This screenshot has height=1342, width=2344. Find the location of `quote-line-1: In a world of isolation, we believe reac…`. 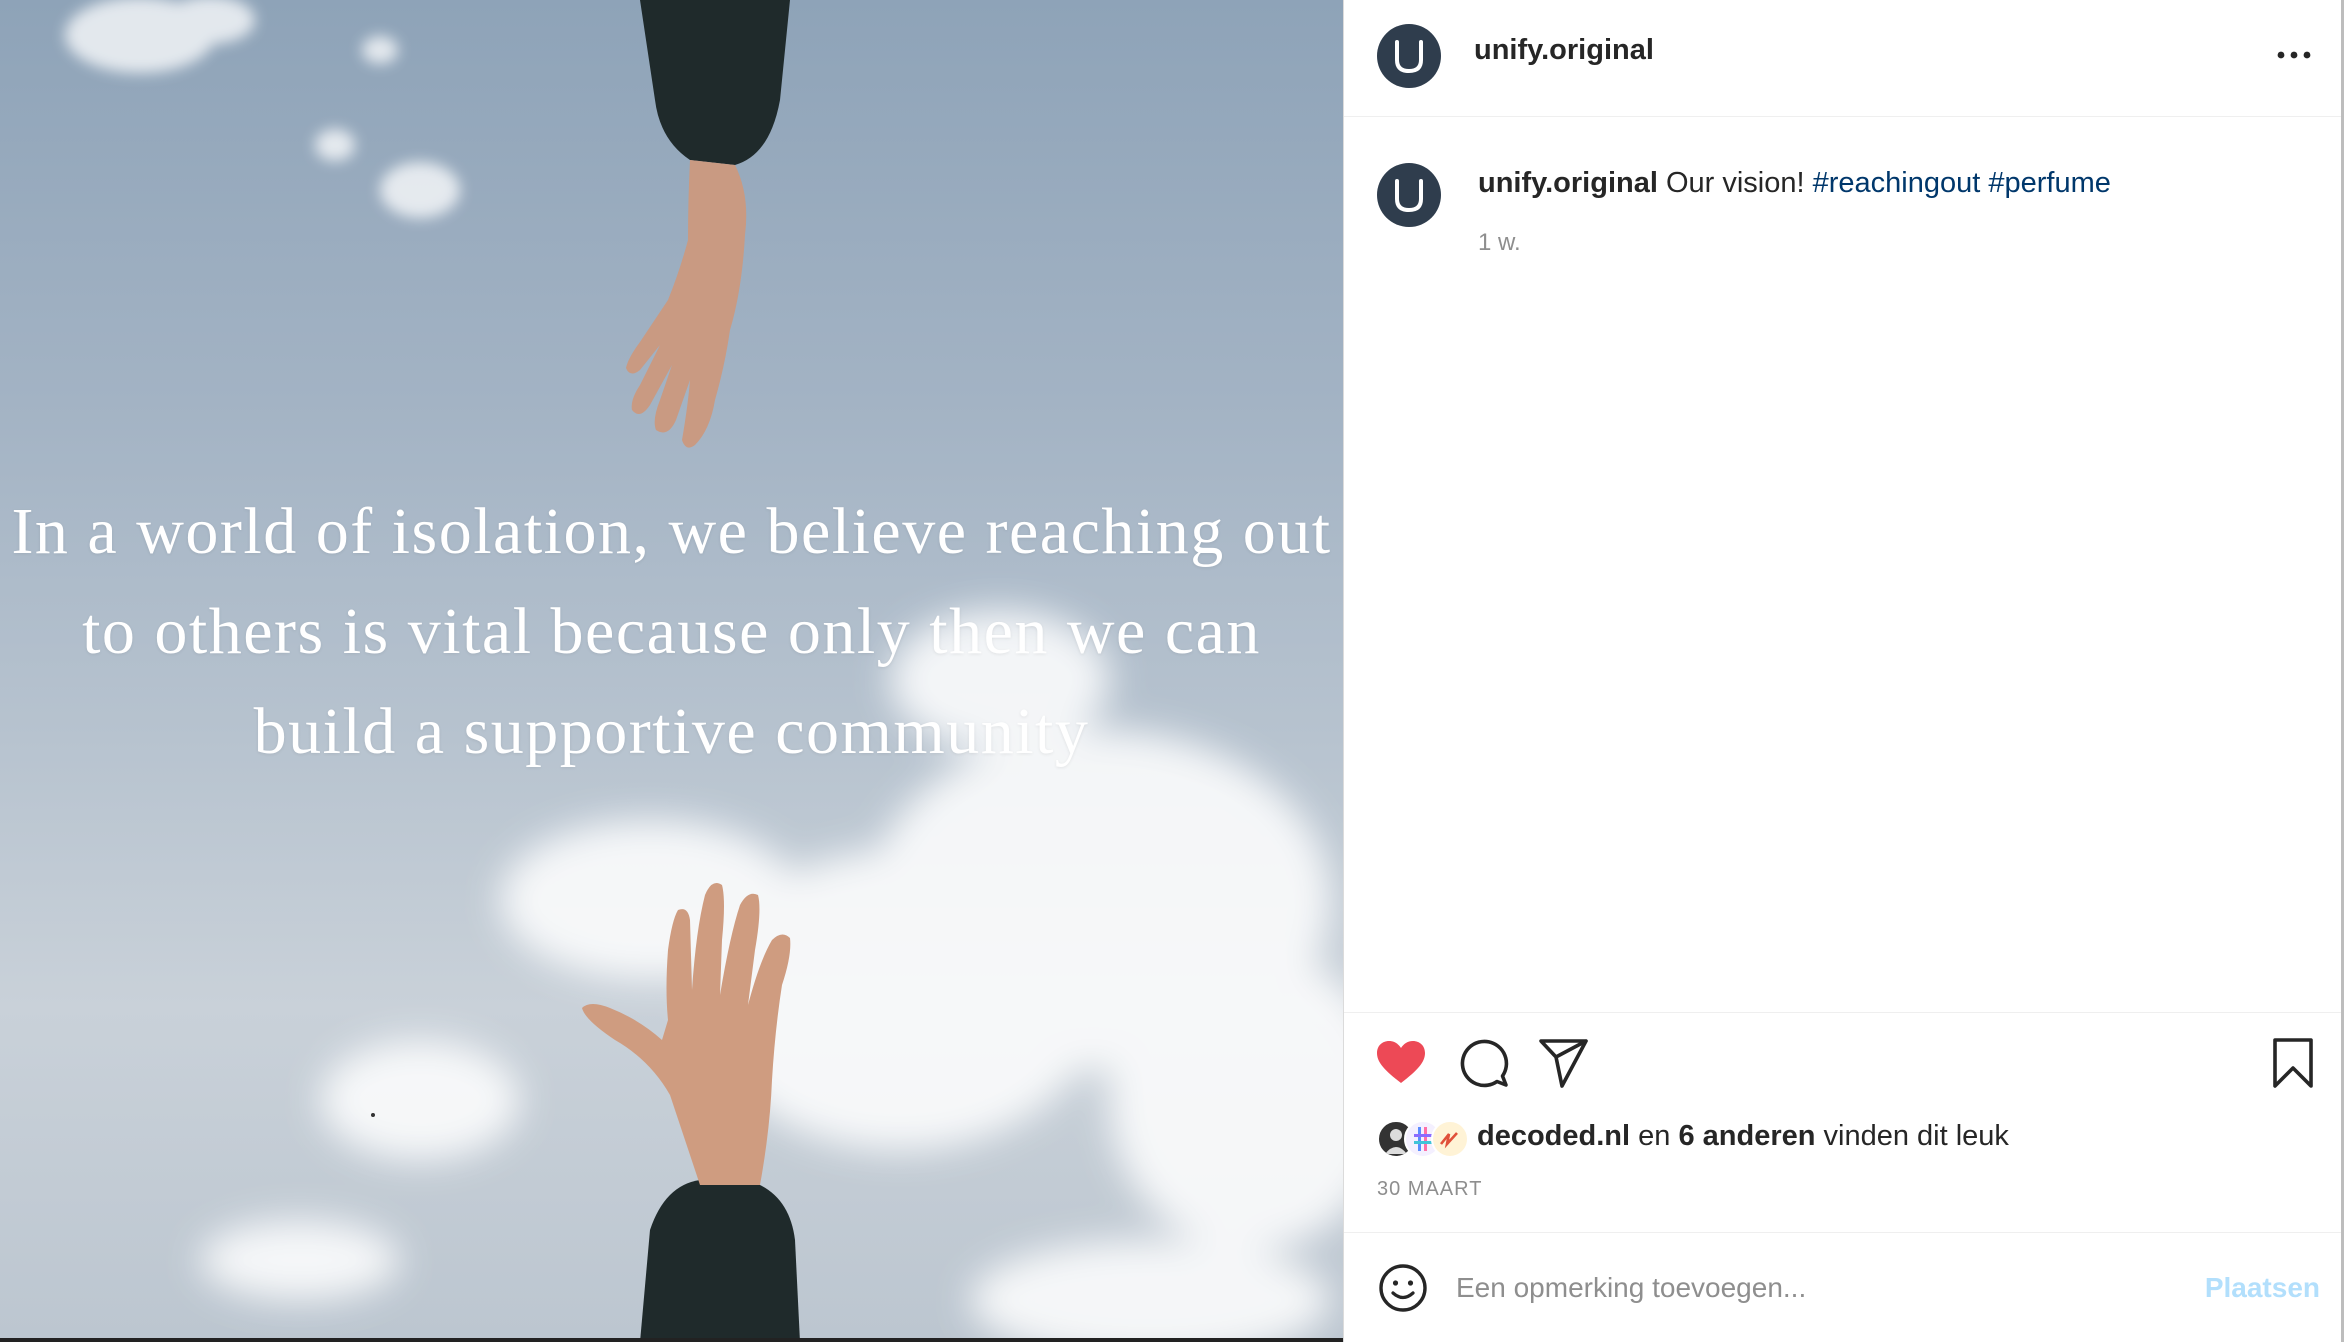

quote-line-1: In a world of isolation, we believe reac… is located at coordinates (671, 531).